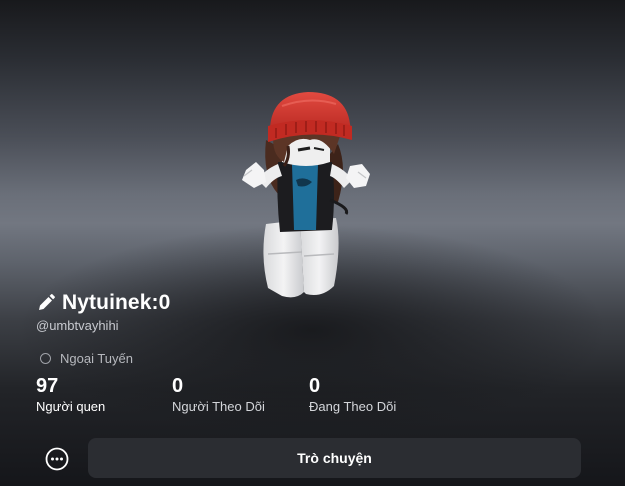 This screenshot has width=625, height=486. I want to click on stat-label: Đang Theo Dõi, so click(353, 406).